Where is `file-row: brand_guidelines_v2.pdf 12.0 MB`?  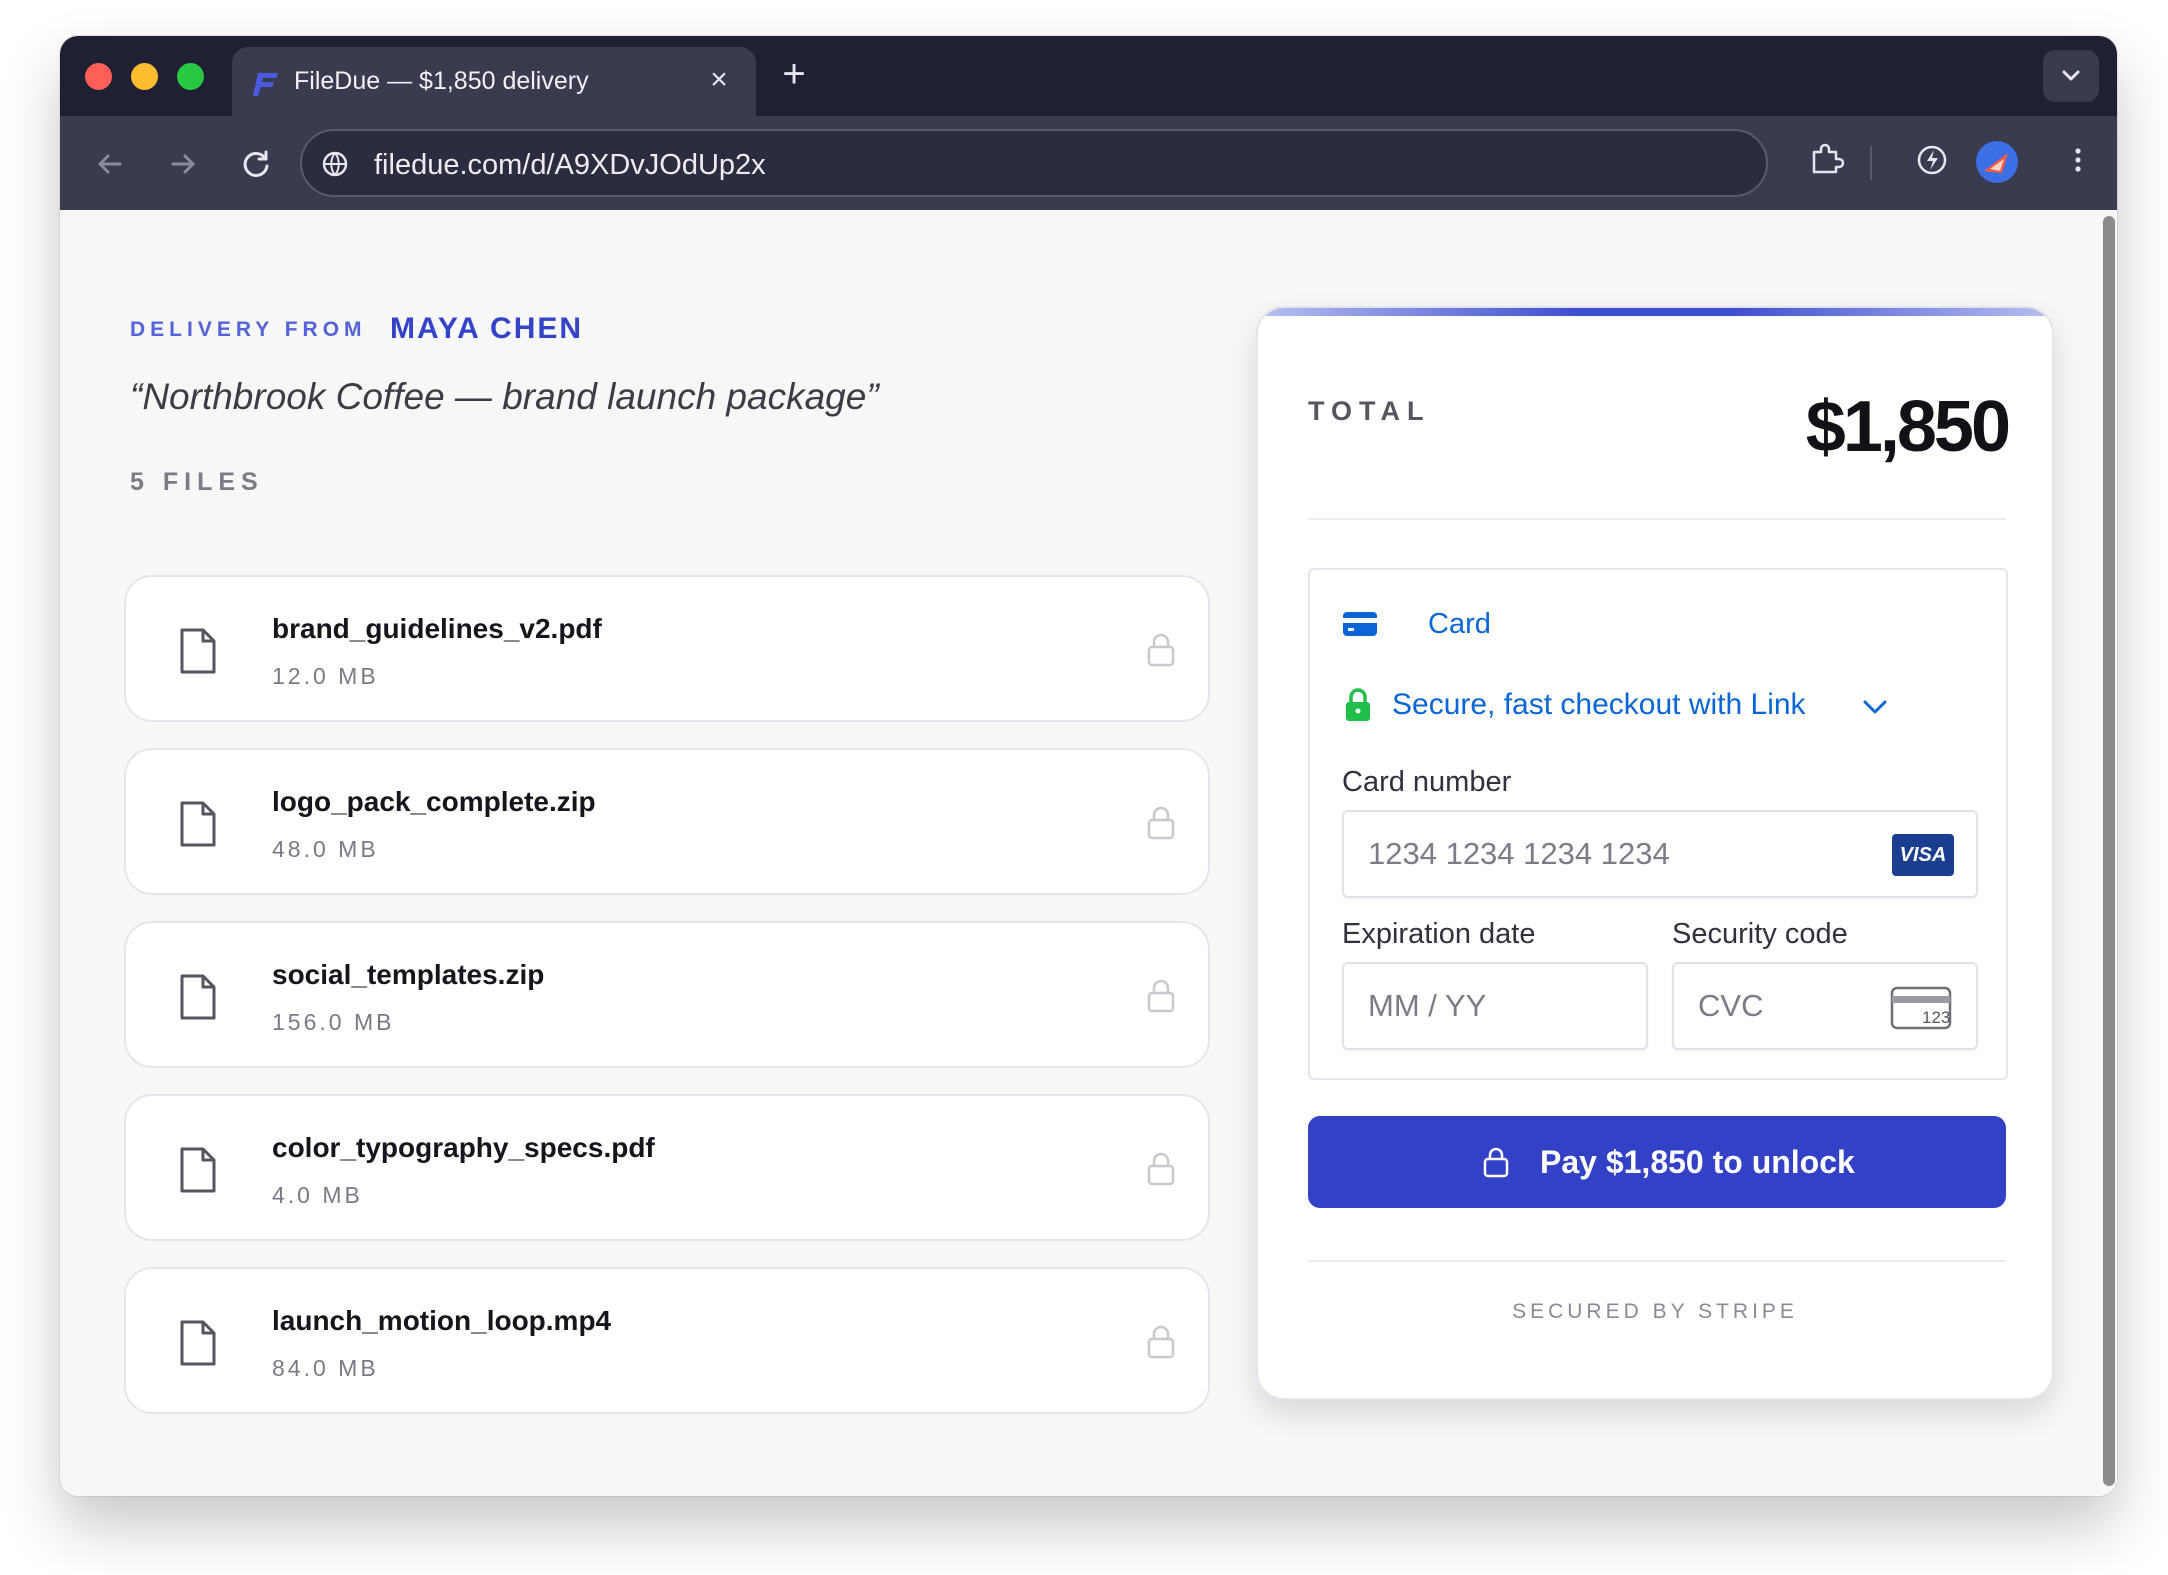 file-row: brand_guidelines_v2.pdf 12.0 MB is located at coordinates (667, 648).